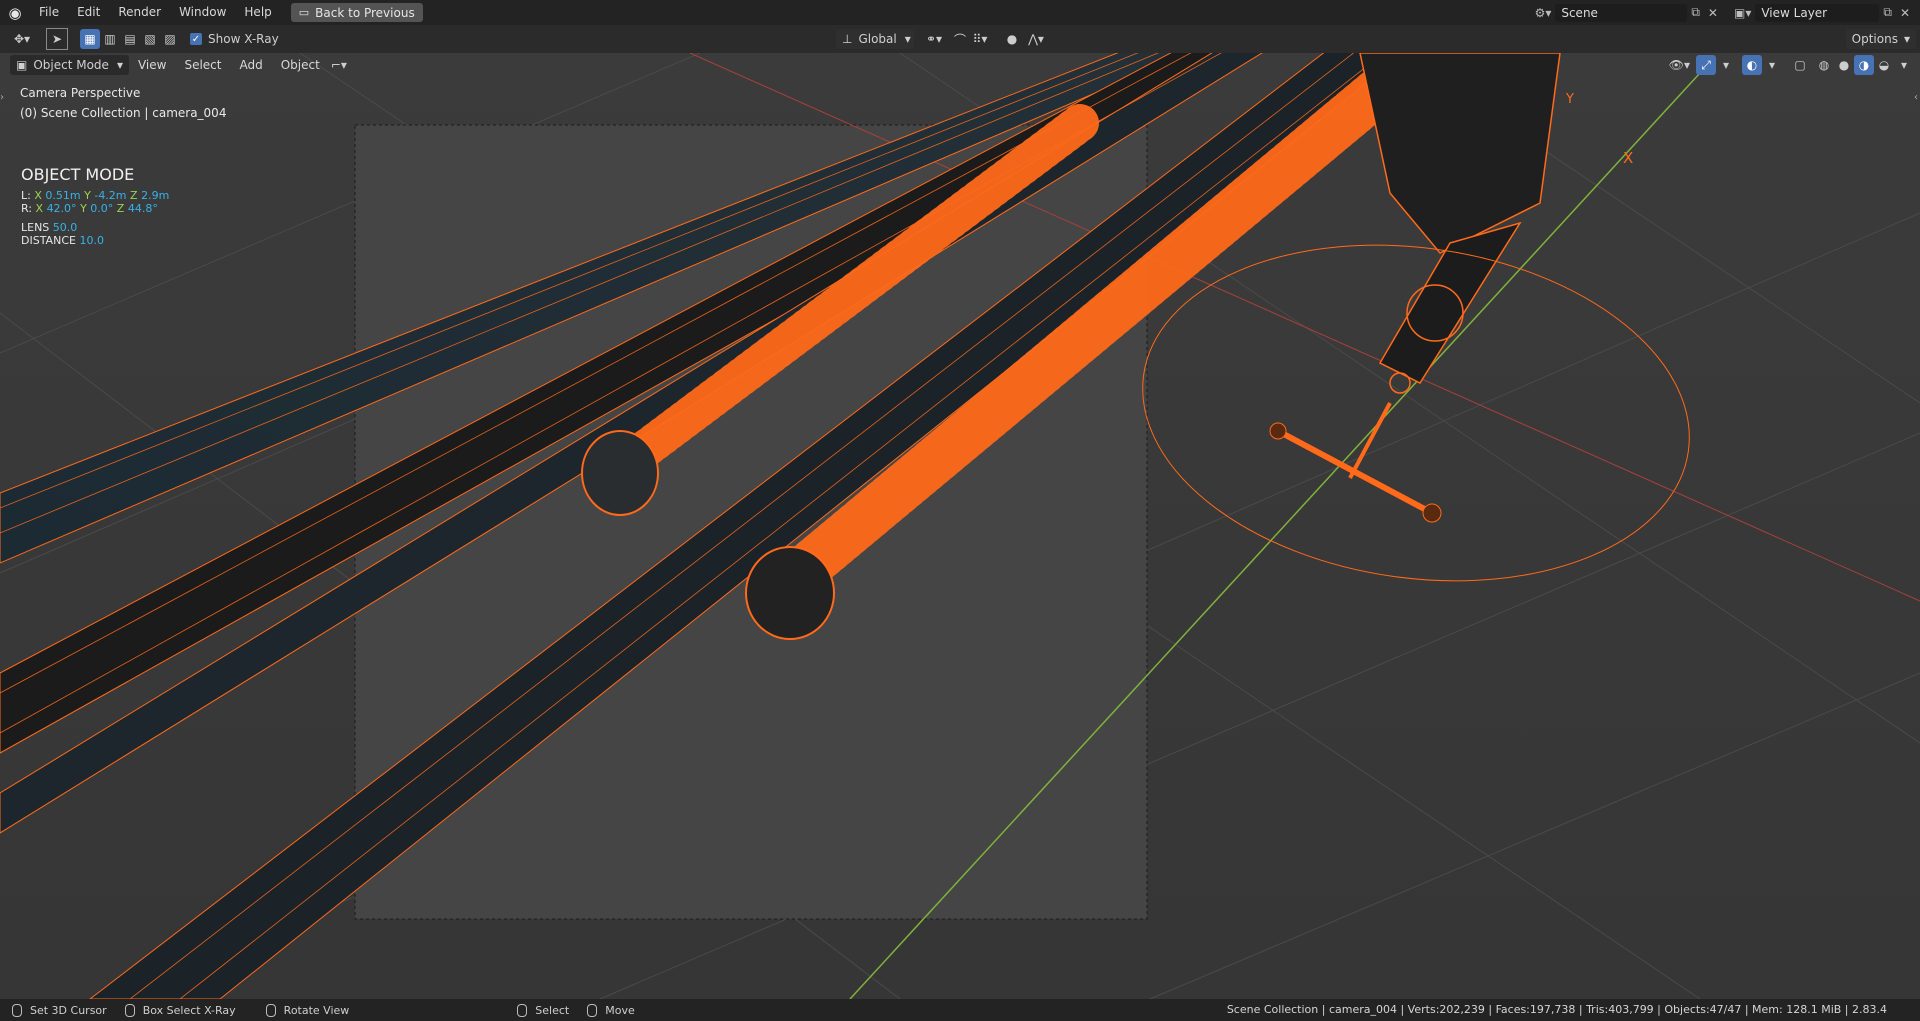  Describe the element at coordinates (307, 1010) in the screenshot. I see `status-rotate-view: Rotate View` at that location.